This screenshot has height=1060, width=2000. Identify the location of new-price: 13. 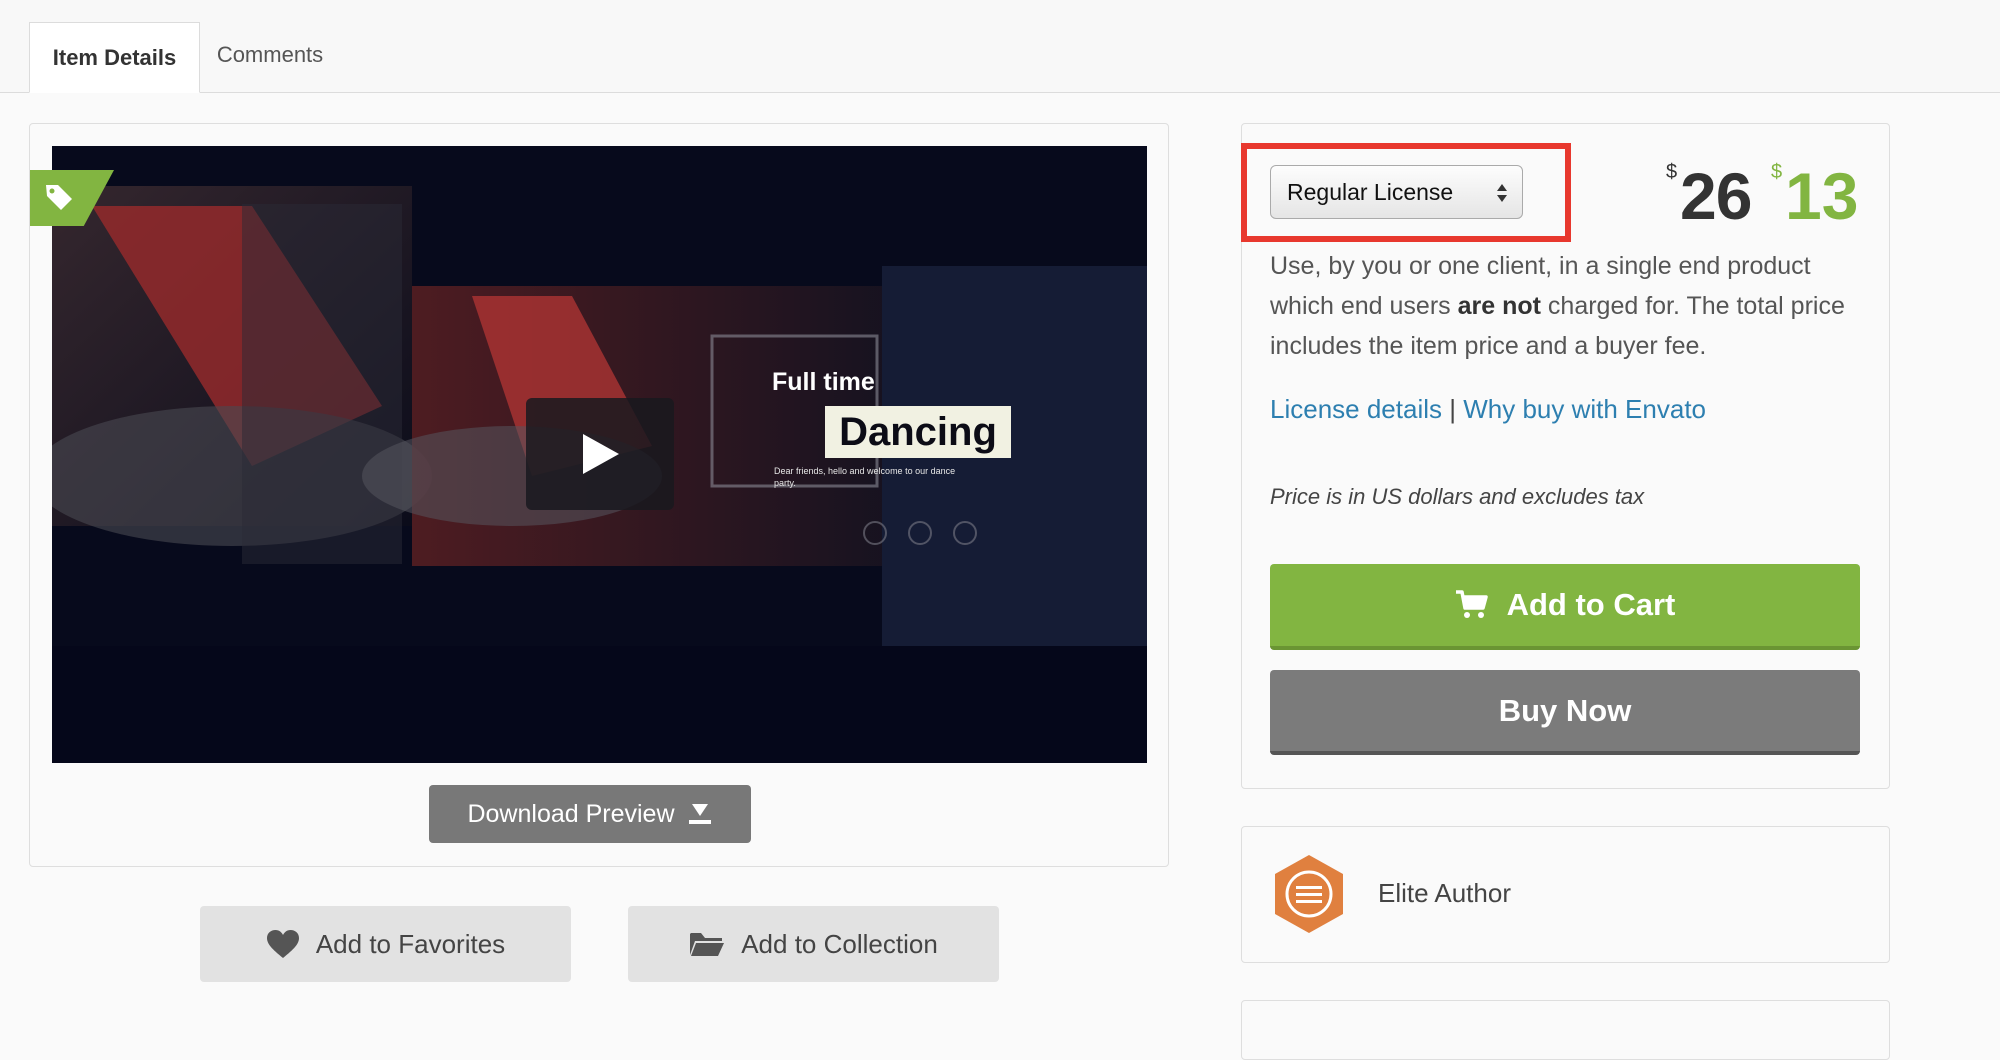
(1821, 196).